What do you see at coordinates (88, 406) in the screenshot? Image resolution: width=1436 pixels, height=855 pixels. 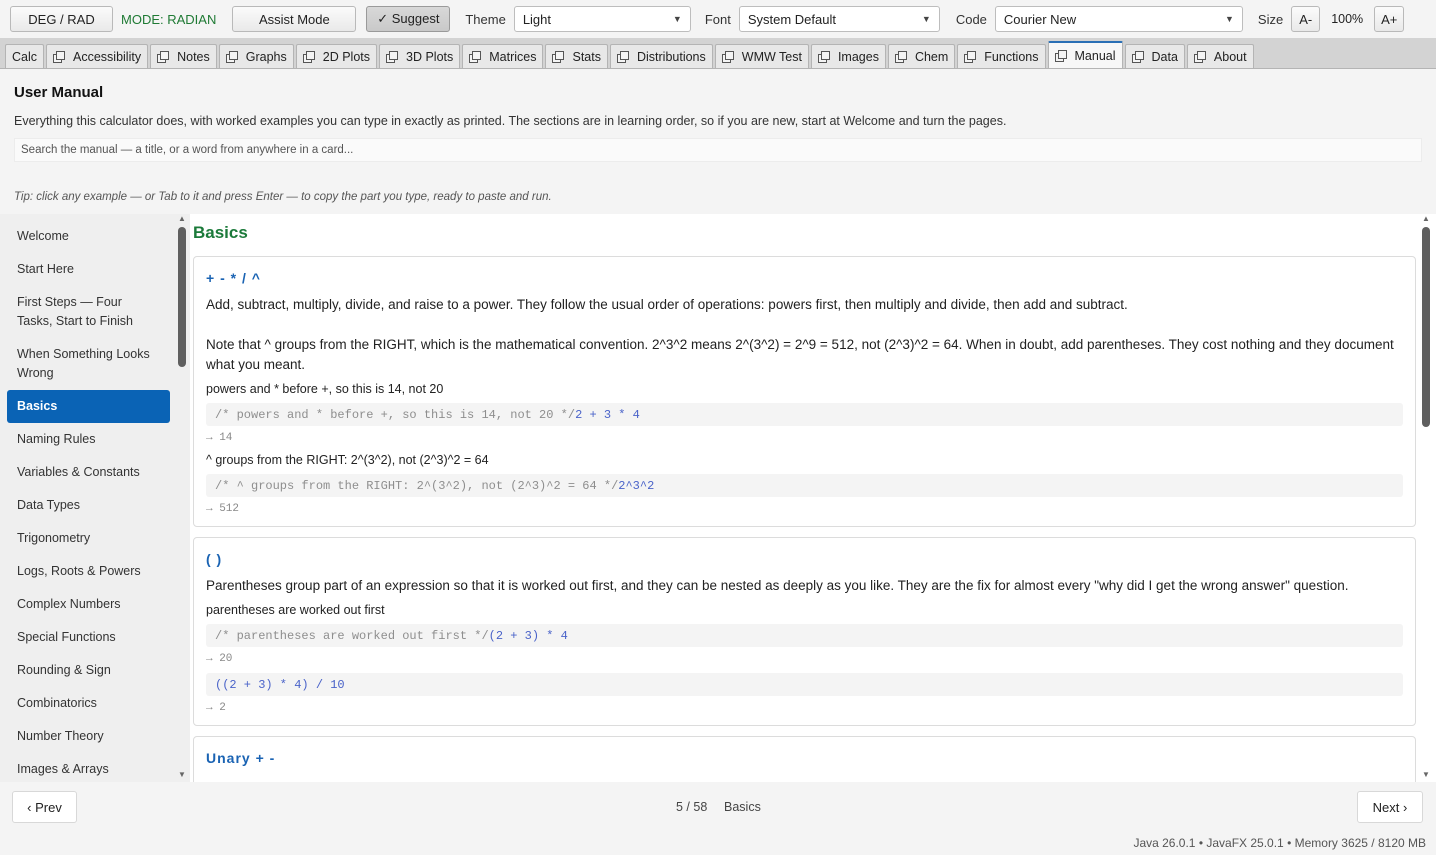 I see `sidebar-item-basics: Basics` at bounding box center [88, 406].